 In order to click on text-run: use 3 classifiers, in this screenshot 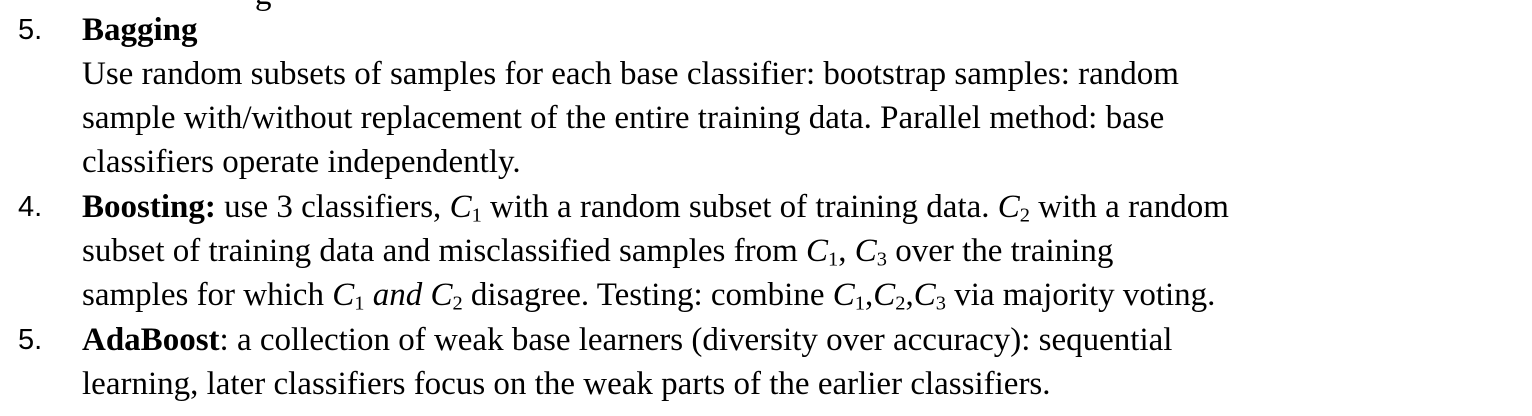, I will do `click(332, 207)`.